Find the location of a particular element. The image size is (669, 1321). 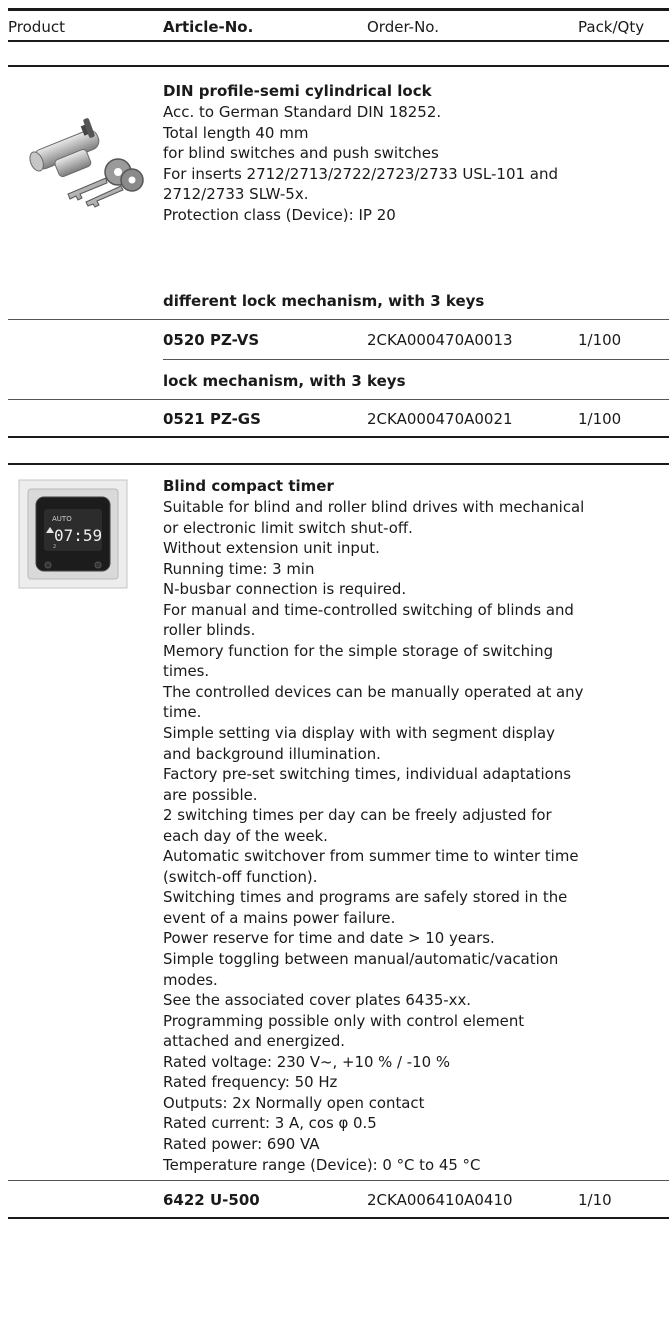

description-line: or electronic limit switch shut-off. is located at coordinates (288, 527).